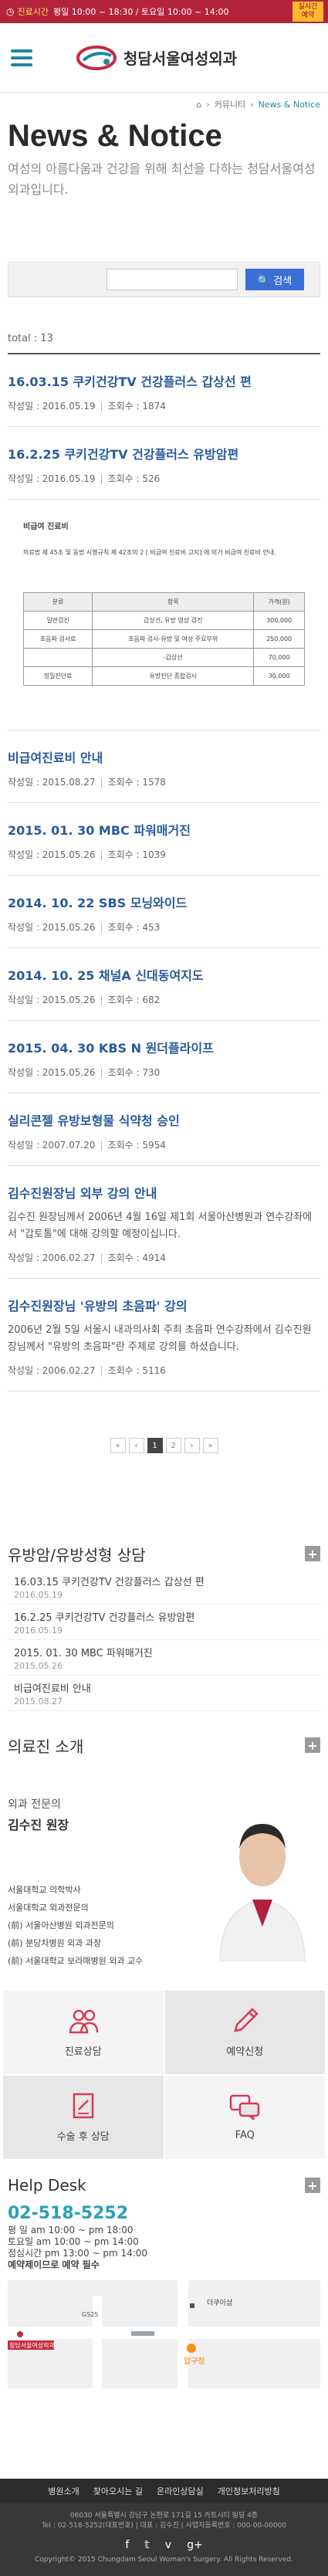 This screenshot has width=328, height=2576. What do you see at coordinates (198, 105) in the screenshot?
I see `home-icon: ⌂` at bounding box center [198, 105].